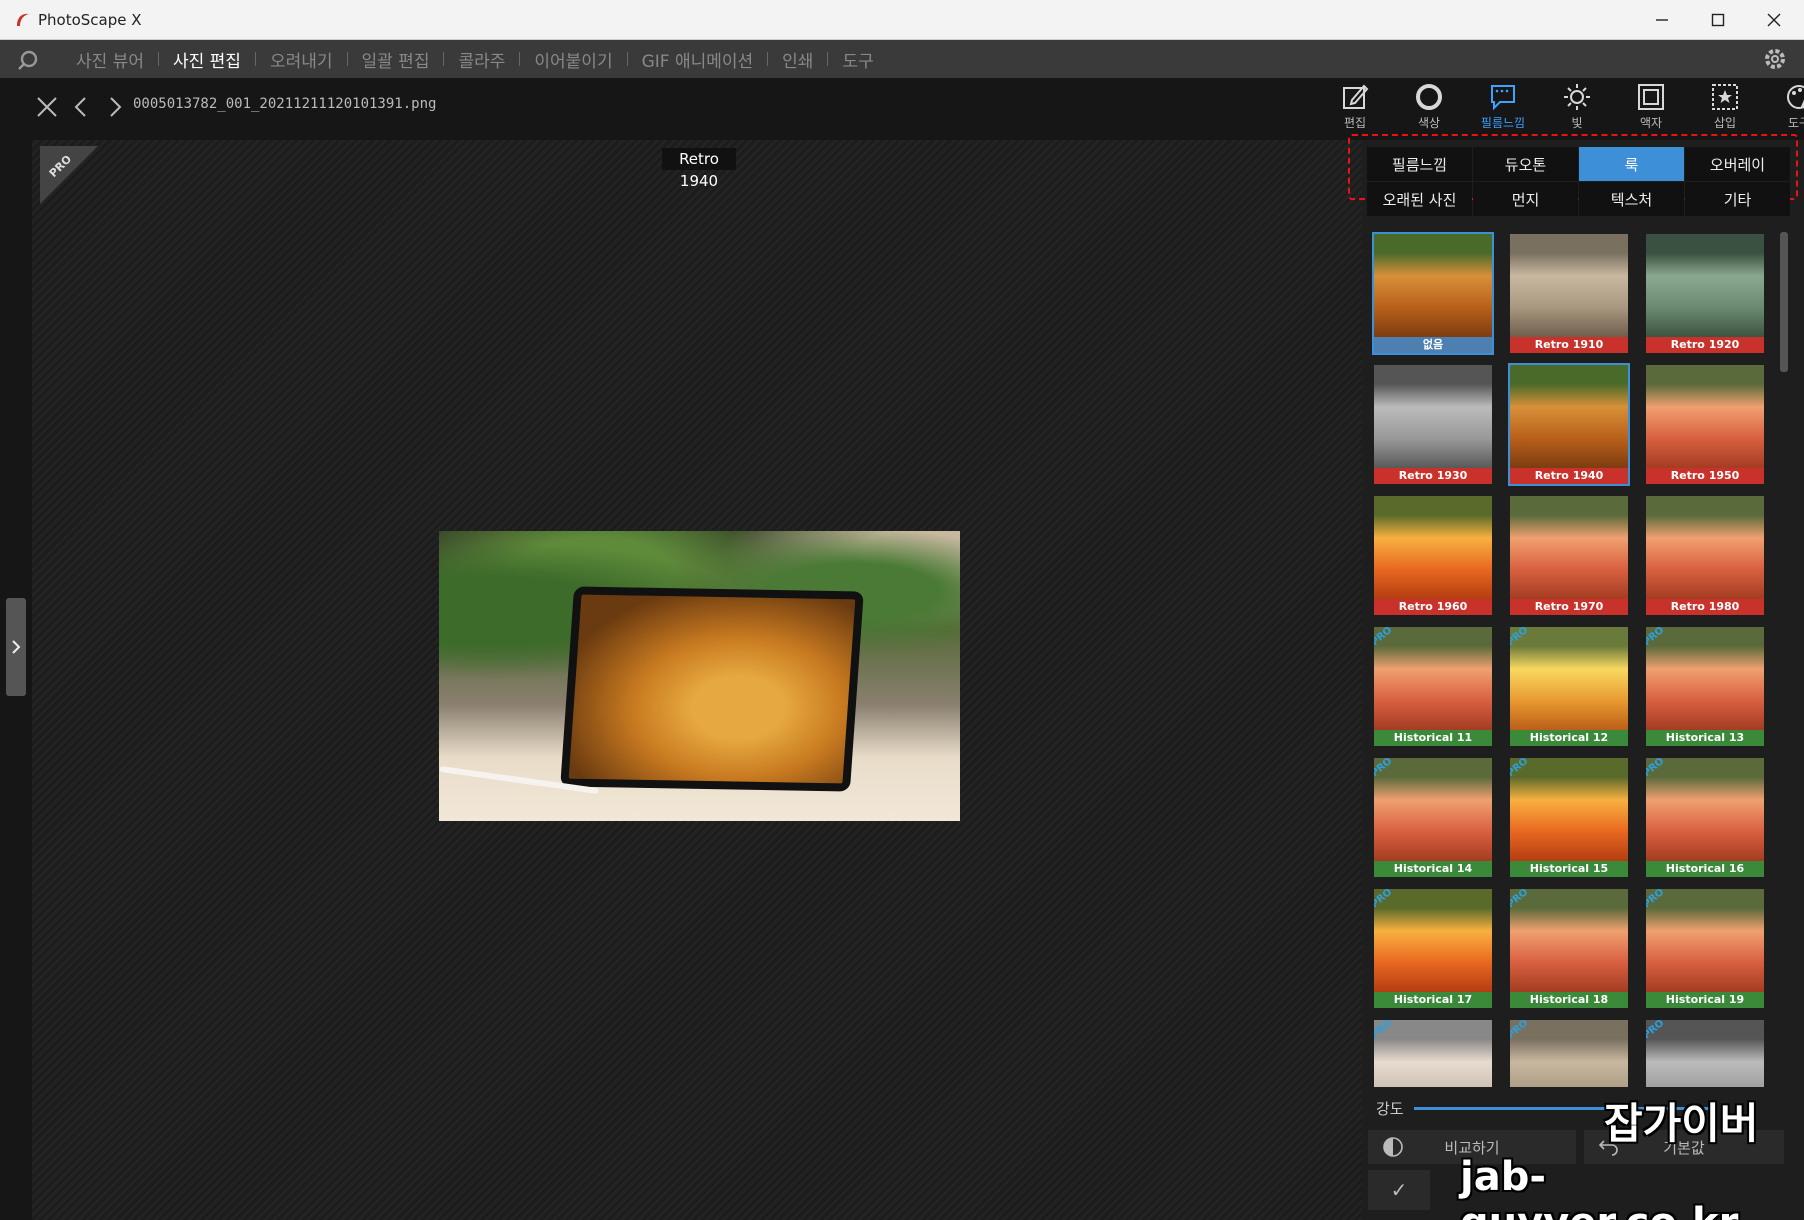 This screenshot has height=1220, width=1804. Describe the element at coordinates (1705, 293) in the screenshot. I see `filter-thumbnail: Retro 1920` at that location.